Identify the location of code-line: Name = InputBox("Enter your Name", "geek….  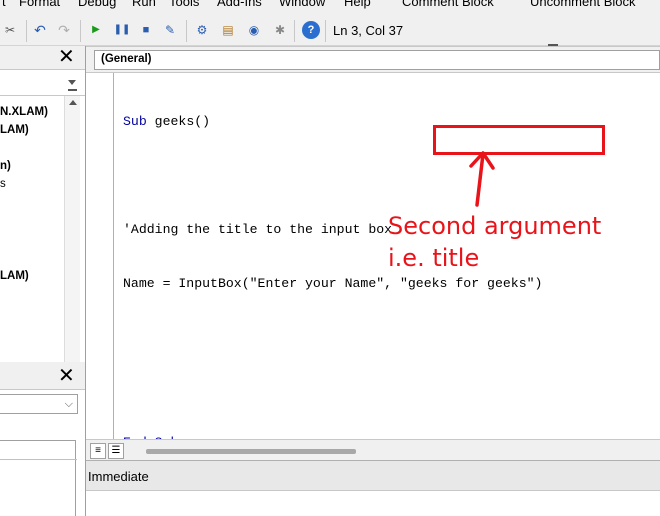
(332, 284).